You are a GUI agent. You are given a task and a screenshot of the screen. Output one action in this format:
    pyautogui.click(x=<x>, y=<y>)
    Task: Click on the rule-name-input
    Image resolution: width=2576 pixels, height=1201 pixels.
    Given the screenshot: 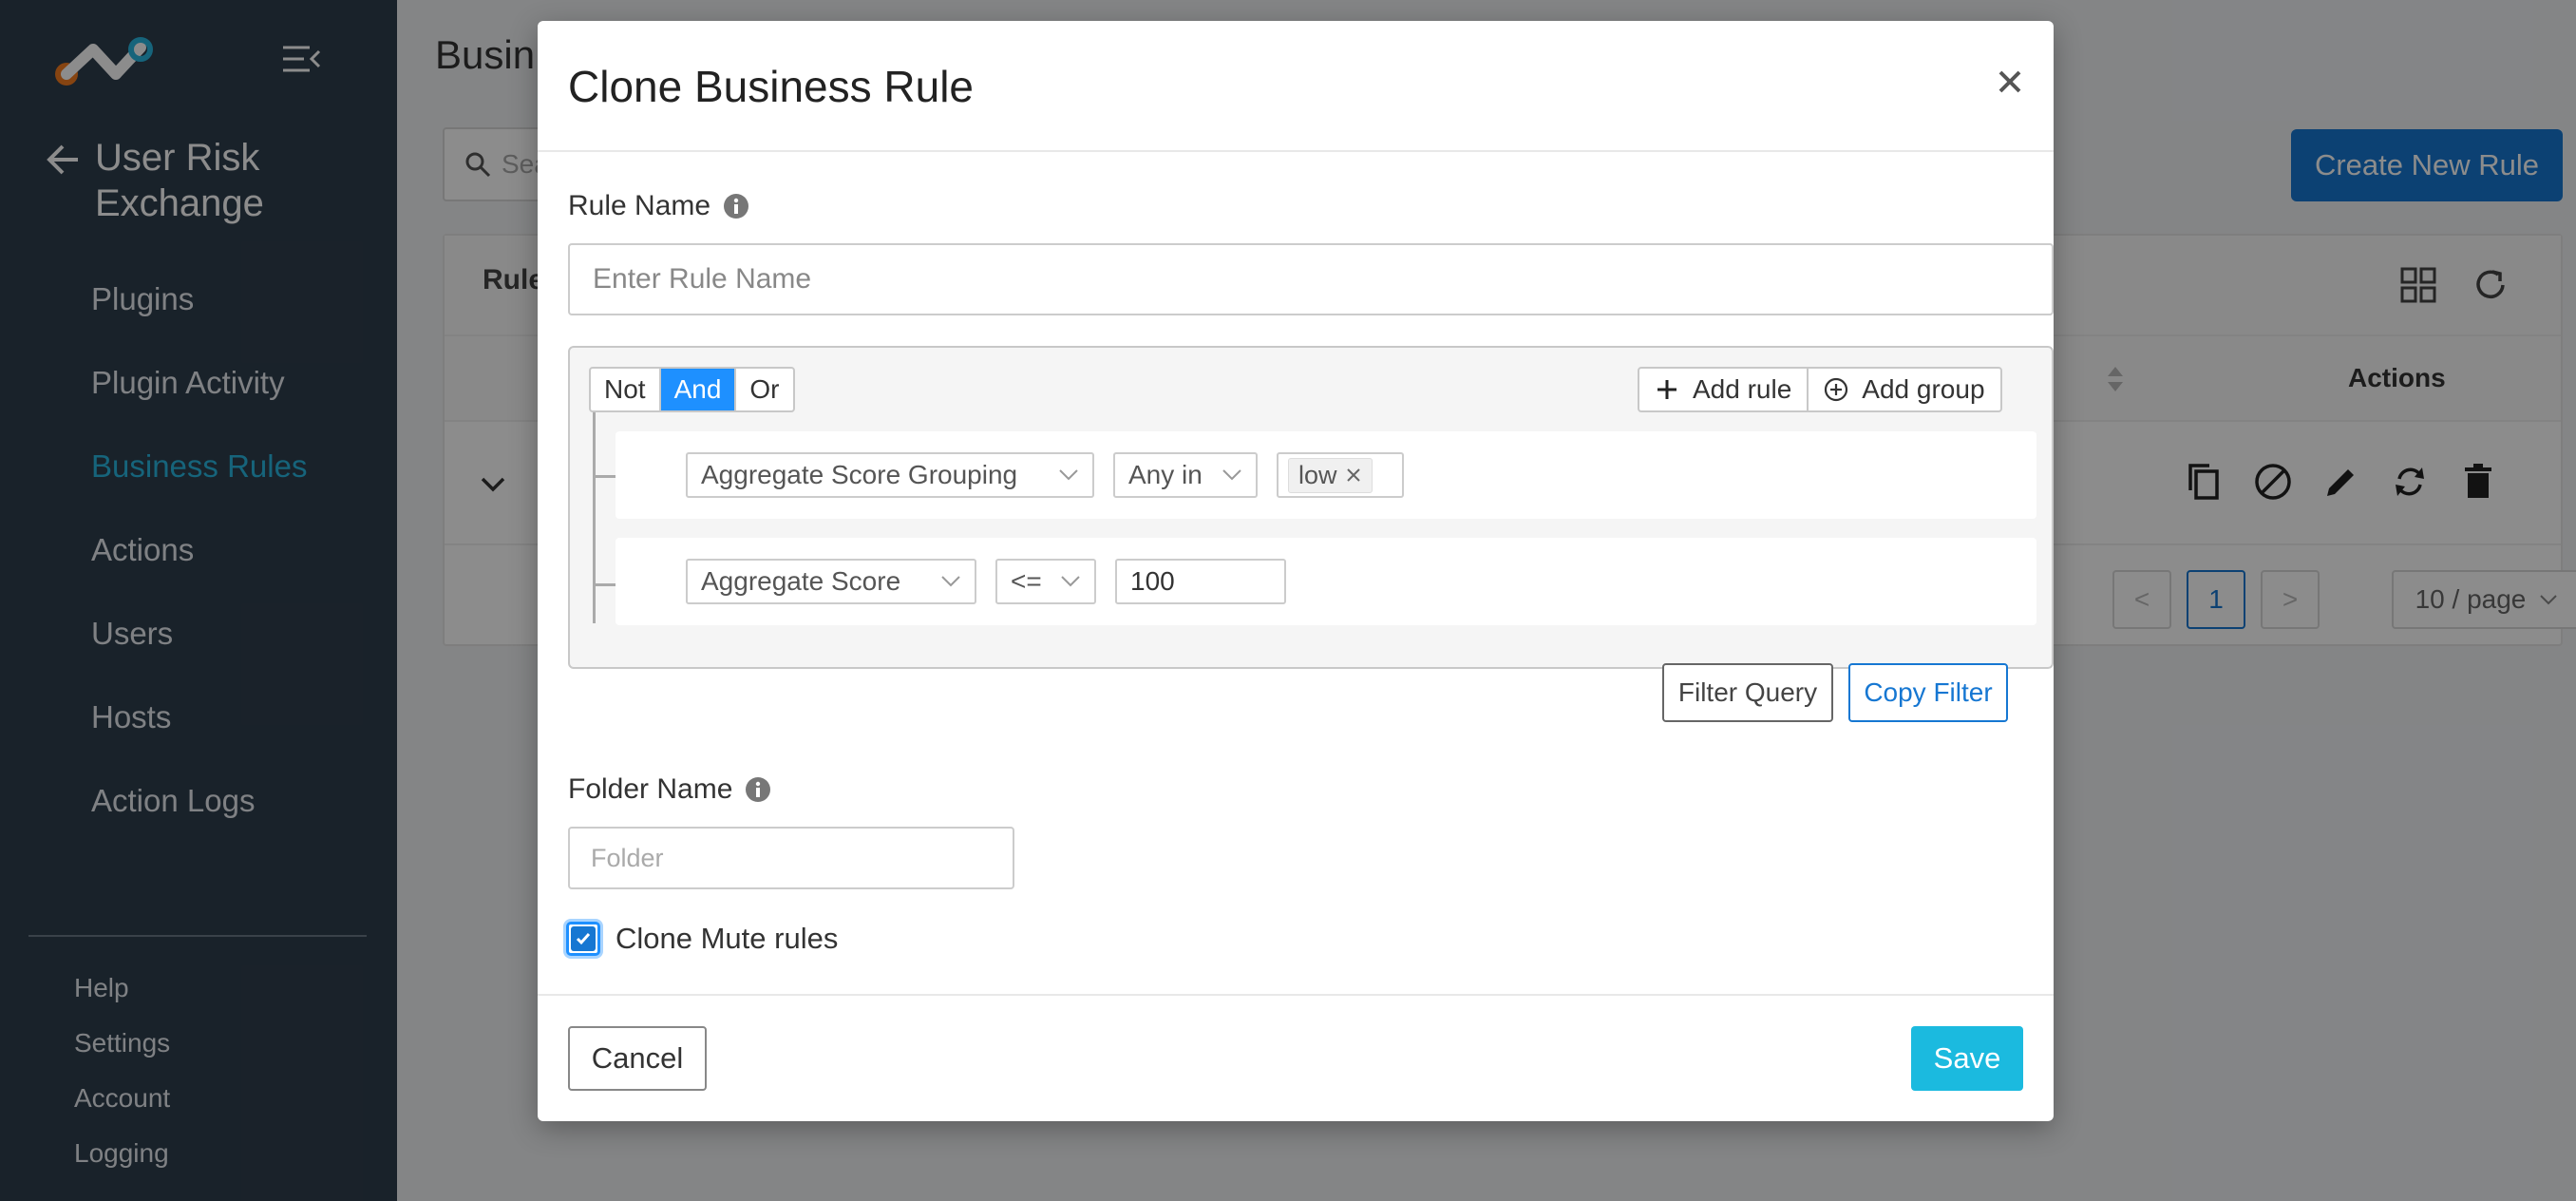 What is the action you would take?
    pyautogui.click(x=1311, y=279)
    